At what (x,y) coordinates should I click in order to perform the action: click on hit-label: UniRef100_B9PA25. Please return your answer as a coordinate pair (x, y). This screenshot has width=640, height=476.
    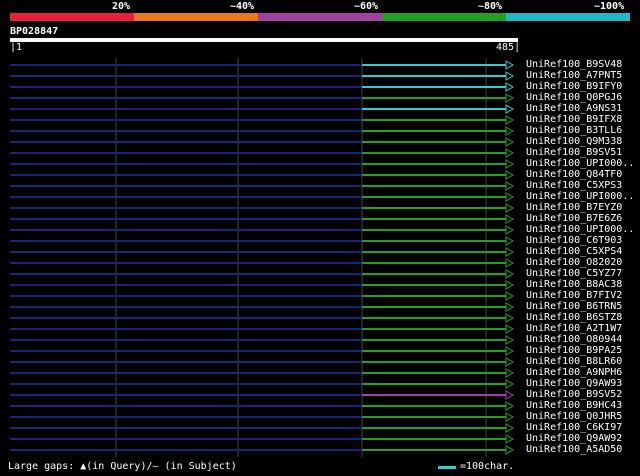
    Looking at the image, I should click on (574, 350).